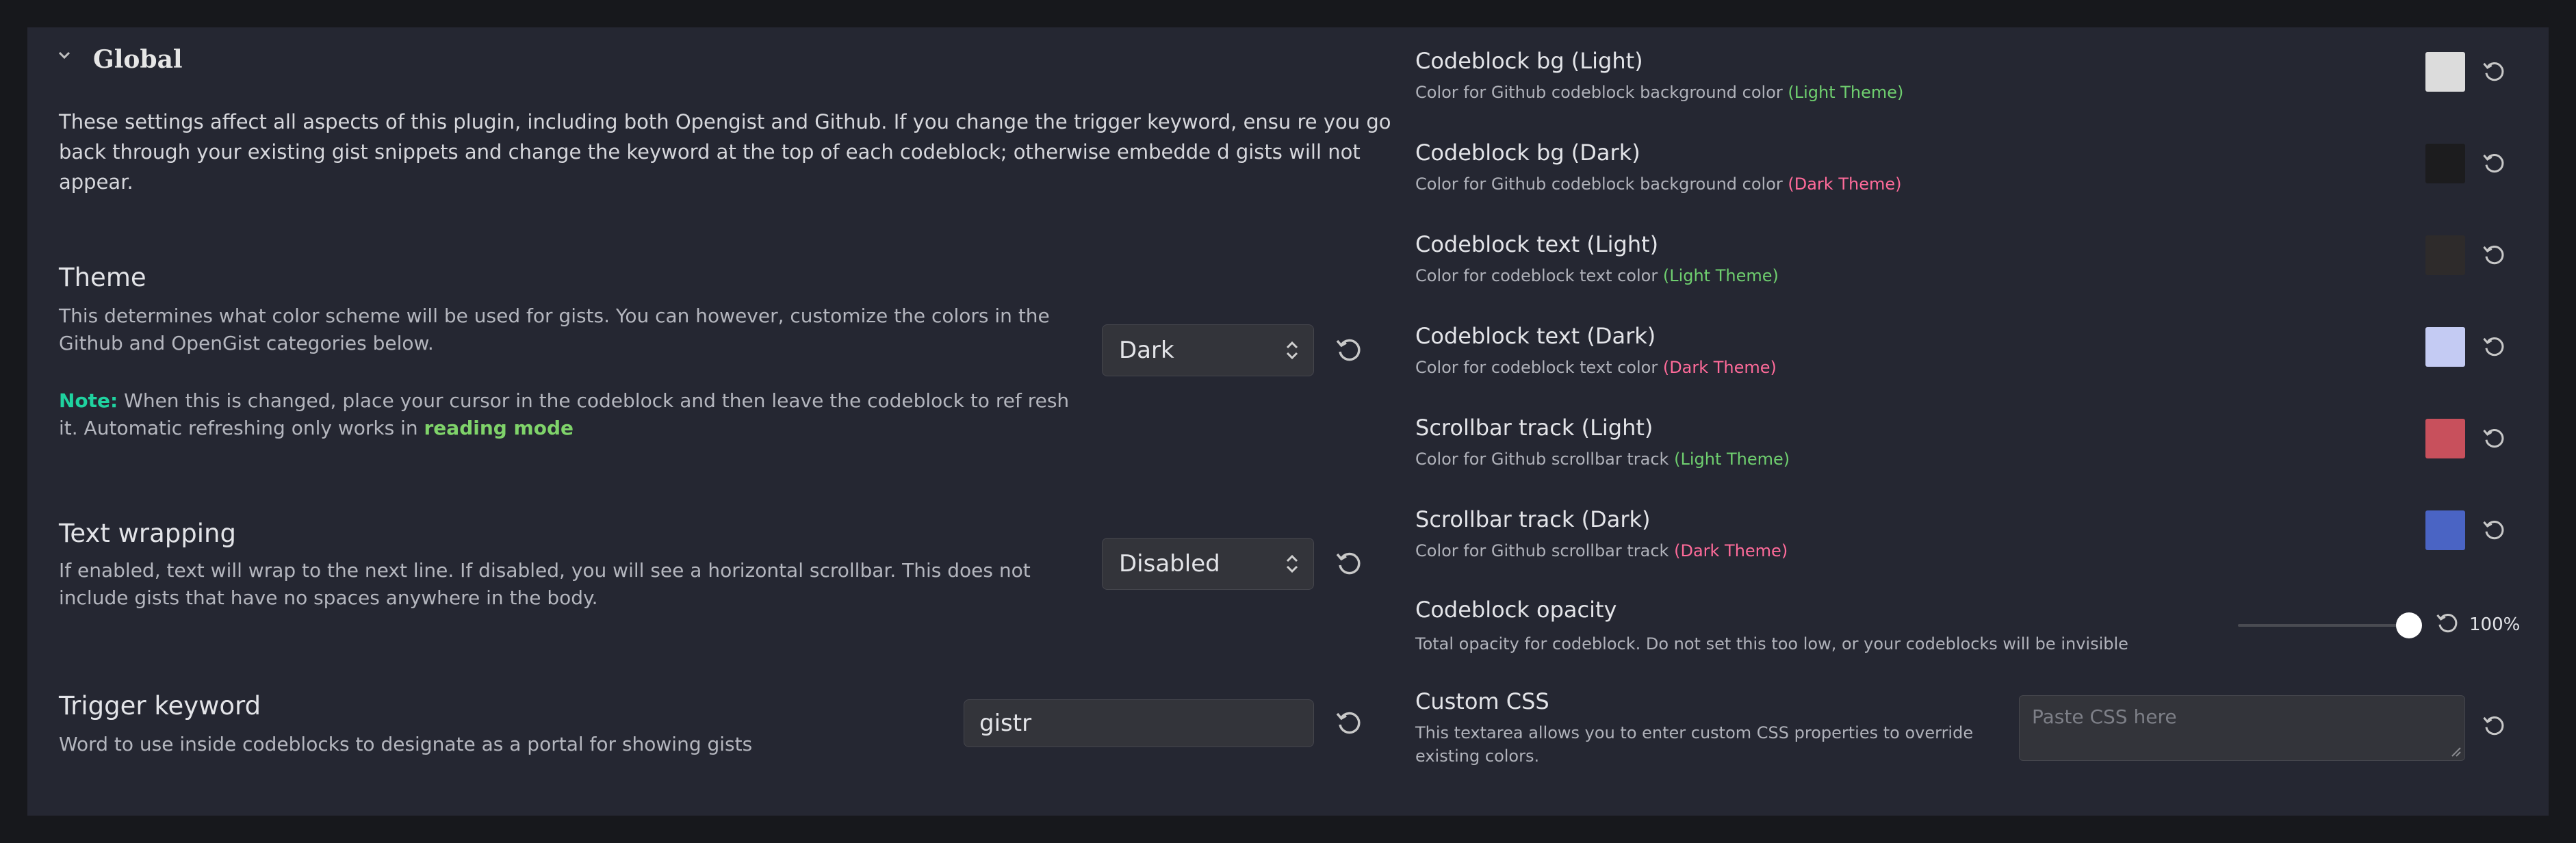 The width and height of the screenshot is (2576, 843). What do you see at coordinates (1529, 61) in the screenshot?
I see `color-setting-name: Codeblock bg (Light)` at bounding box center [1529, 61].